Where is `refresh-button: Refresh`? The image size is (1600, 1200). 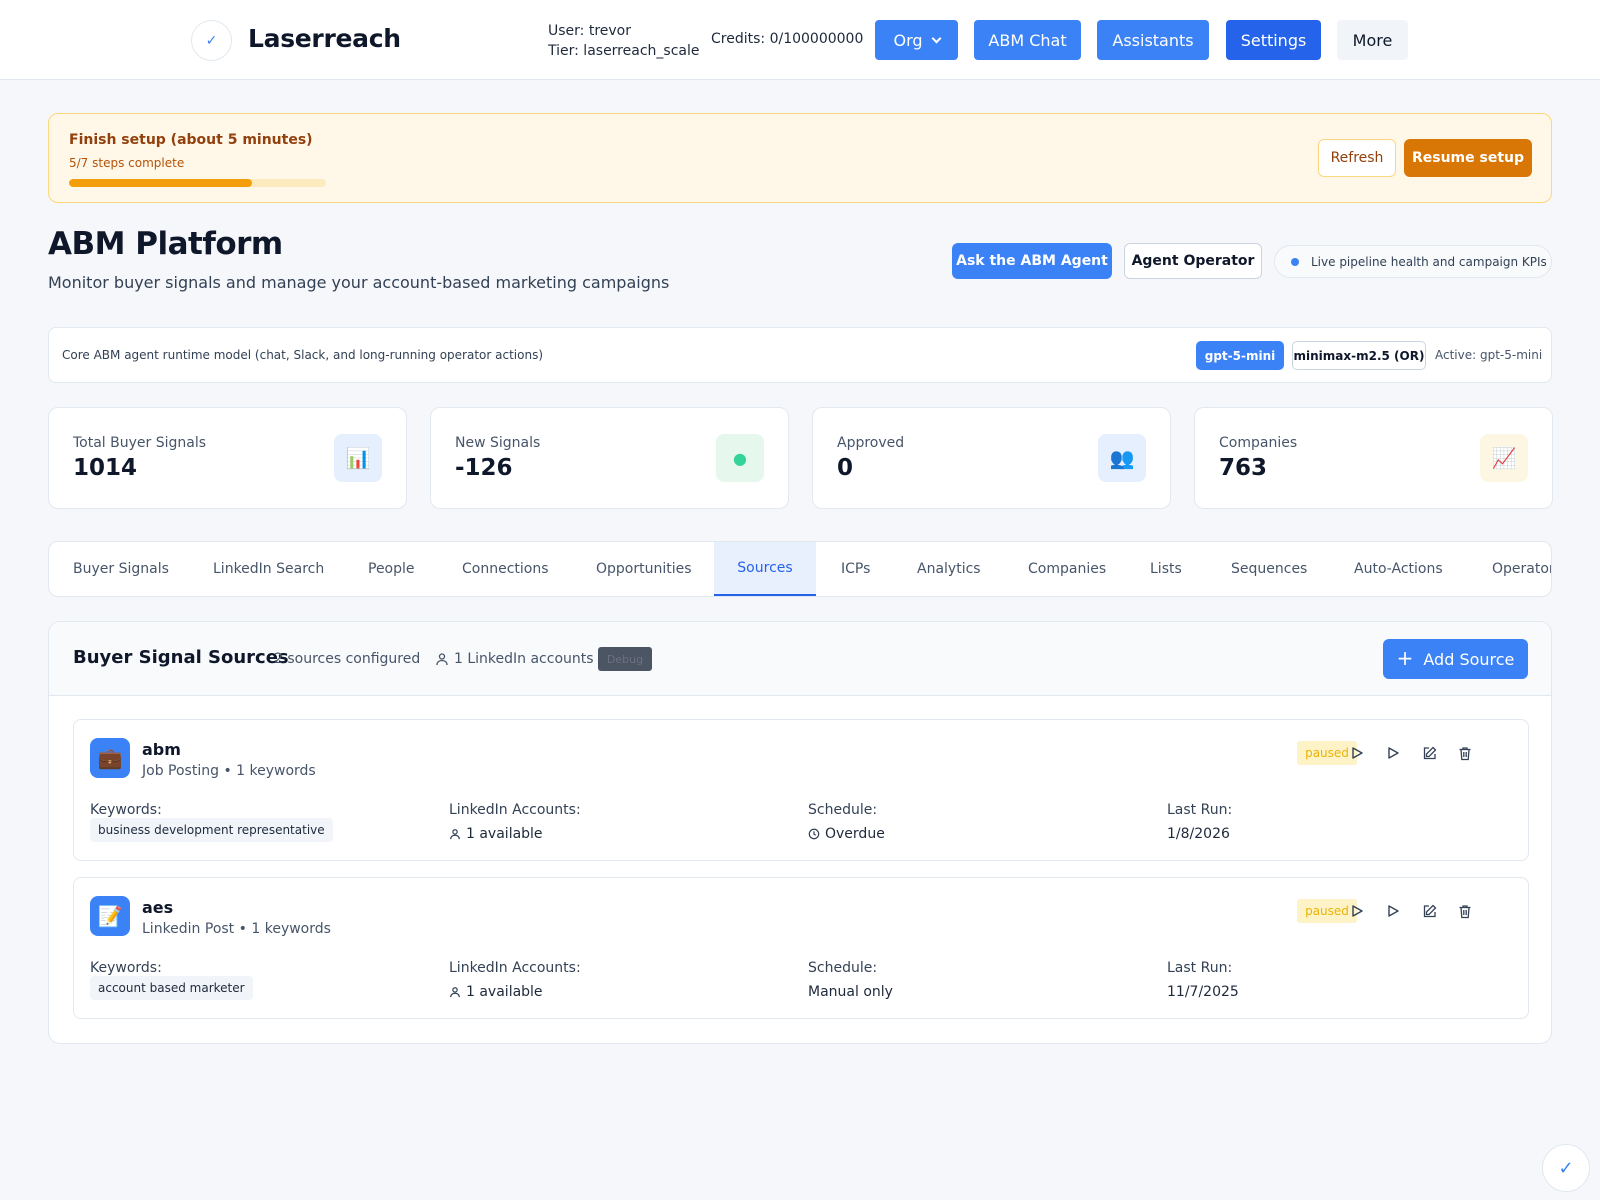
refresh-button: Refresh is located at coordinates (1357, 158).